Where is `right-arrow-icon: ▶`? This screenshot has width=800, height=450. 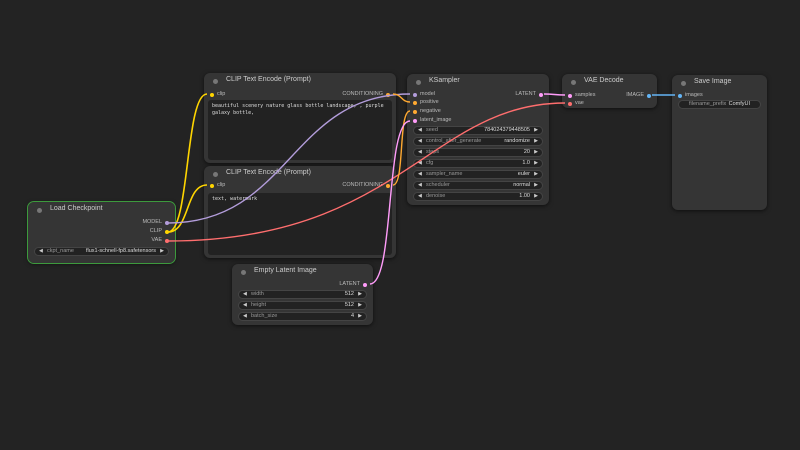 right-arrow-icon: ▶ is located at coordinates (162, 251).